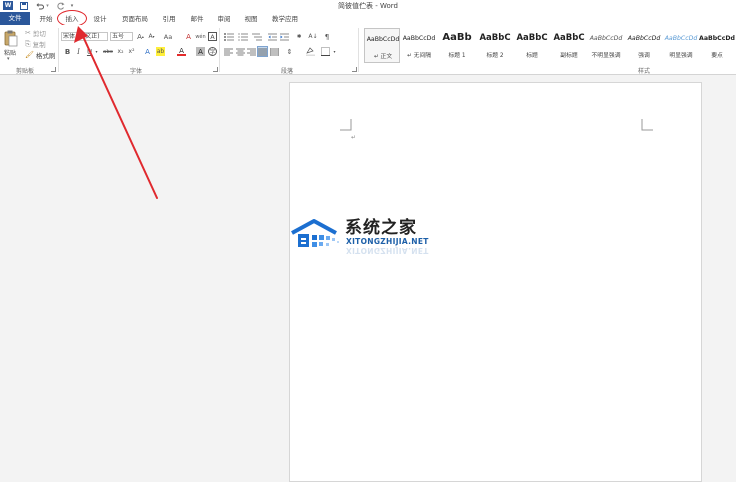 This screenshot has height=482, width=736. Describe the element at coordinates (251, 19) in the screenshot. I see `tab-view: 视图` at that location.